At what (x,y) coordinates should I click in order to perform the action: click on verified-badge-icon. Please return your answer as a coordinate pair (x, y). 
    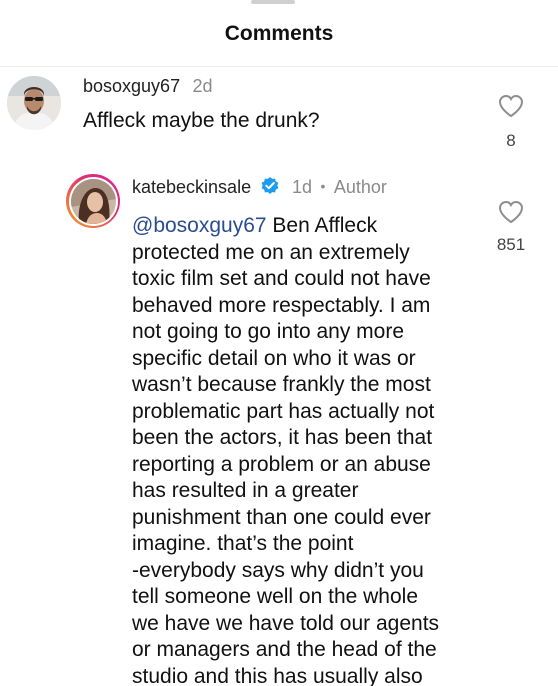
    Looking at the image, I should click on (270, 188).